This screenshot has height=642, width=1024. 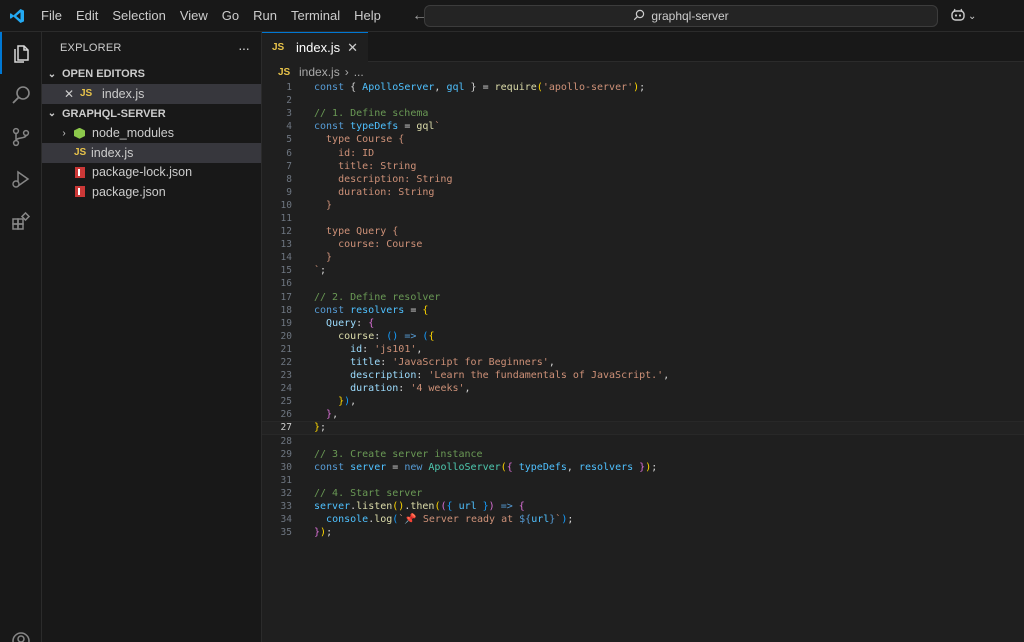 What do you see at coordinates (383, 179) in the screenshot?
I see `code-token: description: String` at bounding box center [383, 179].